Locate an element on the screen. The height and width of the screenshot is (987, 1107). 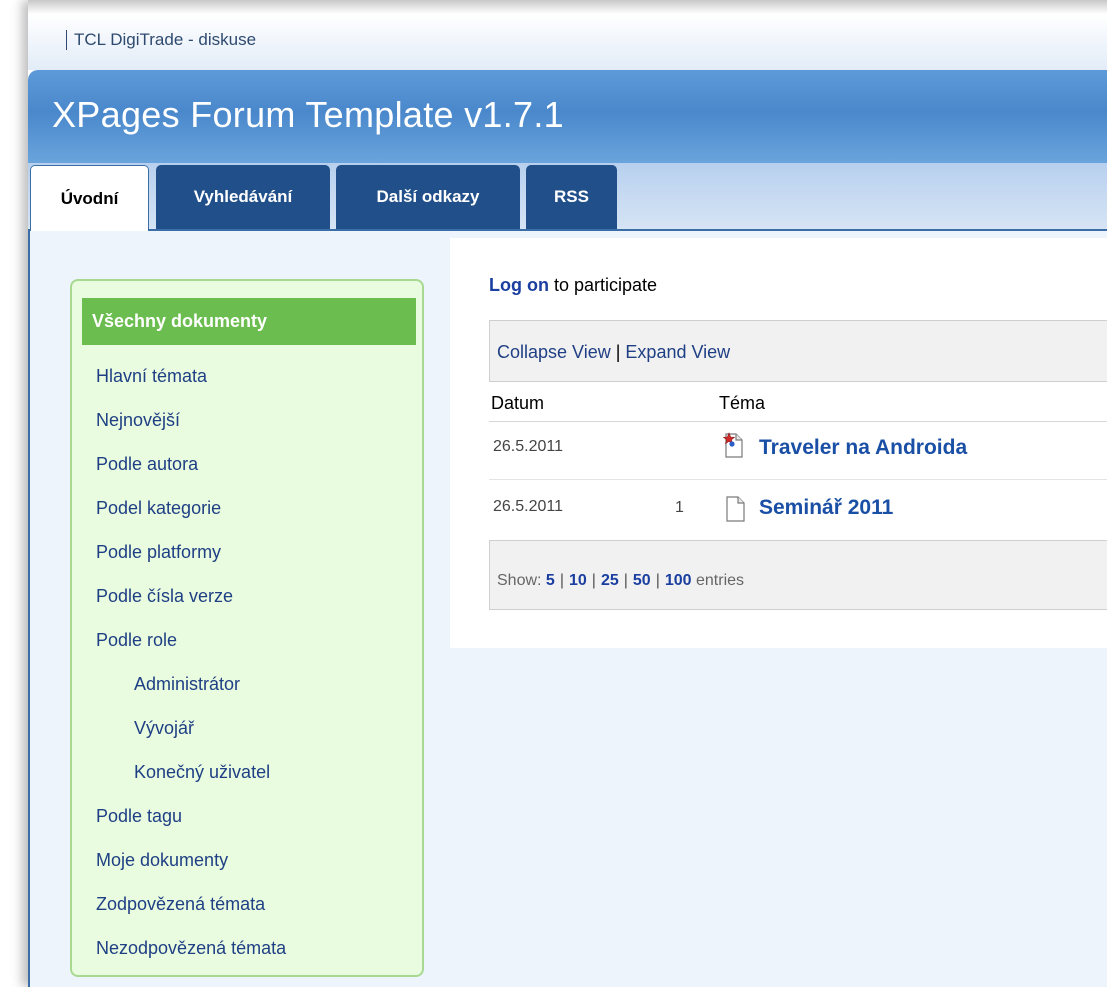
logon-link: Log on is located at coordinates (519, 285).